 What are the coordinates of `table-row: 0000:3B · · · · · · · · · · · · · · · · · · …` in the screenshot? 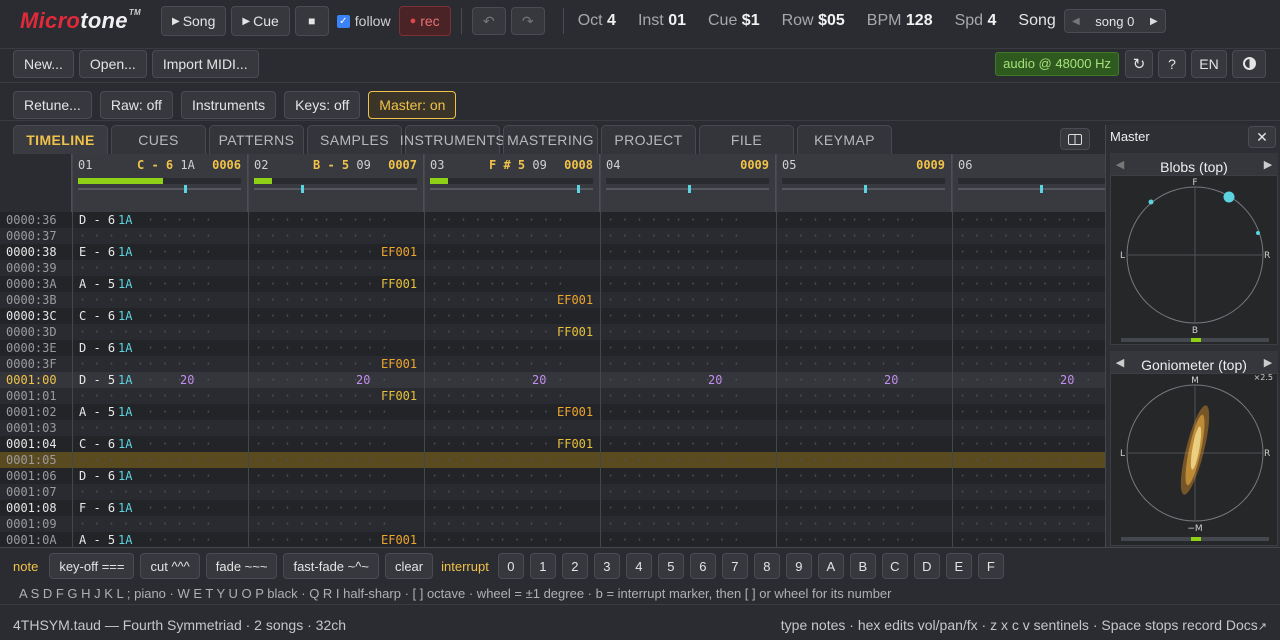 It's located at (552, 300).